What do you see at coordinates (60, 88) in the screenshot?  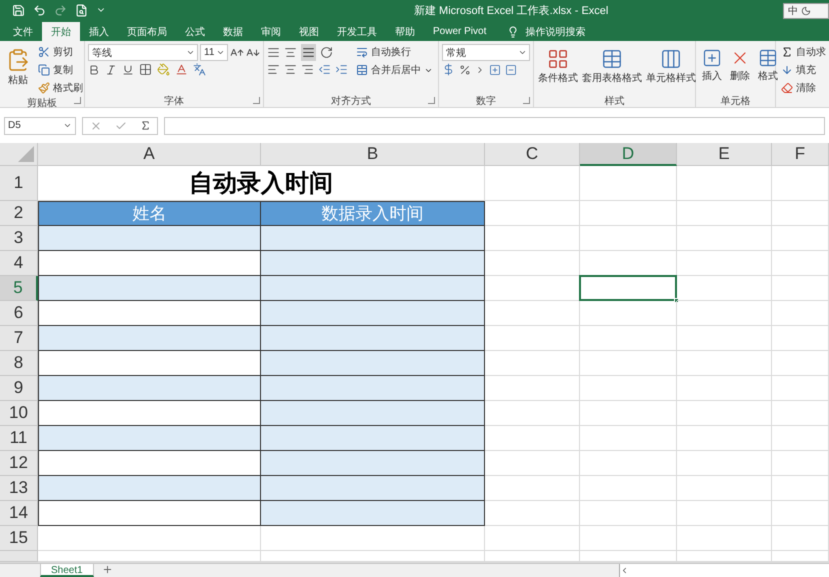 I see `format-painter-button: 格式刷` at bounding box center [60, 88].